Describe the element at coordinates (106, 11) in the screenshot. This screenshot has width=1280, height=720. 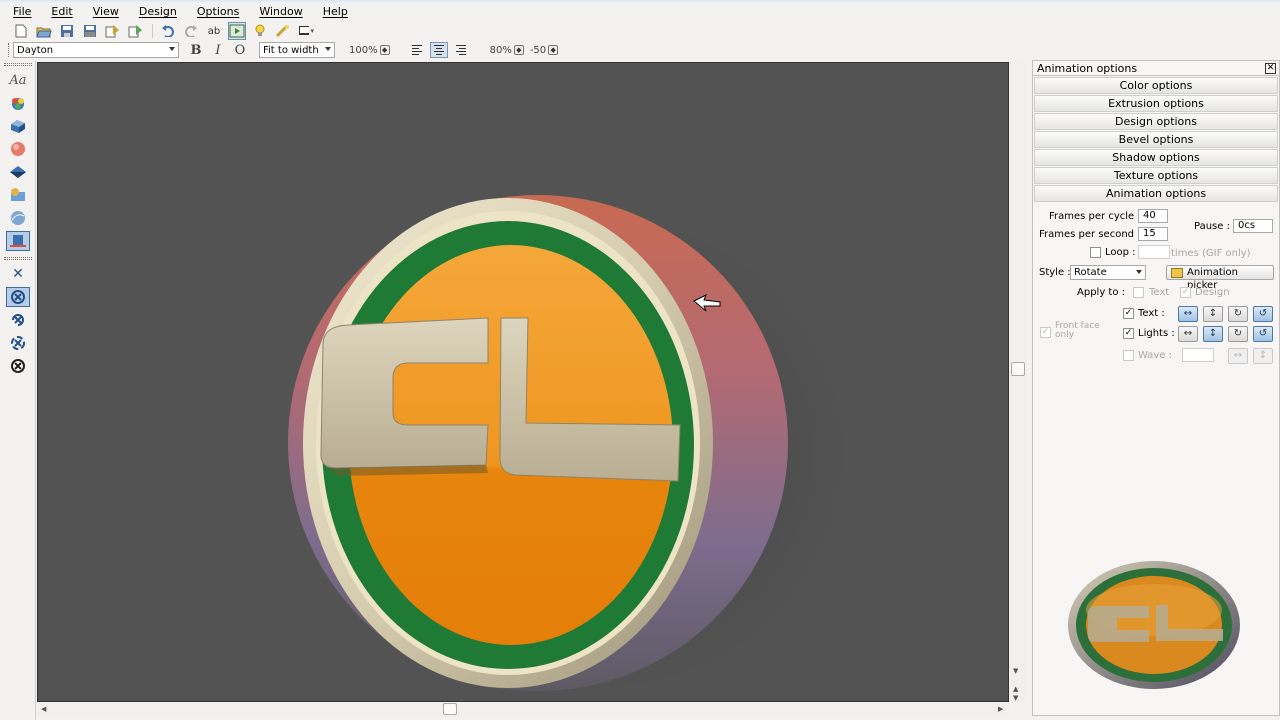
I see `menu-view: View` at that location.